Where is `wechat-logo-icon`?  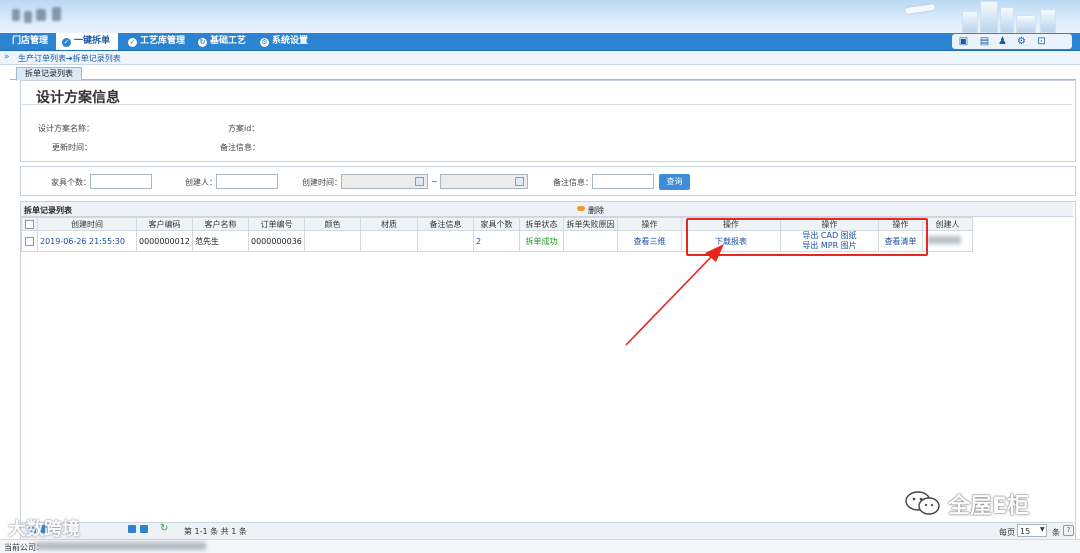
wechat-logo-icon is located at coordinates (922, 503).